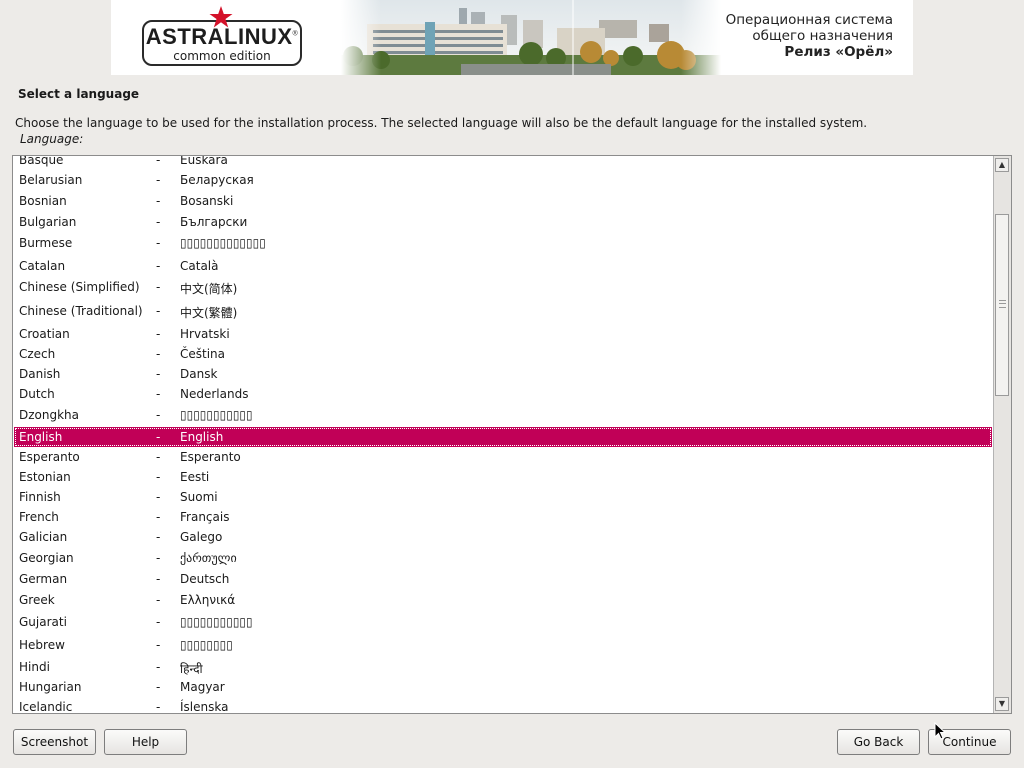 This screenshot has height=768, width=1024. What do you see at coordinates (216, 415) in the screenshot?
I see `language-native-name: ▯▯▯▯▯▯▯▯▯▯▯` at bounding box center [216, 415].